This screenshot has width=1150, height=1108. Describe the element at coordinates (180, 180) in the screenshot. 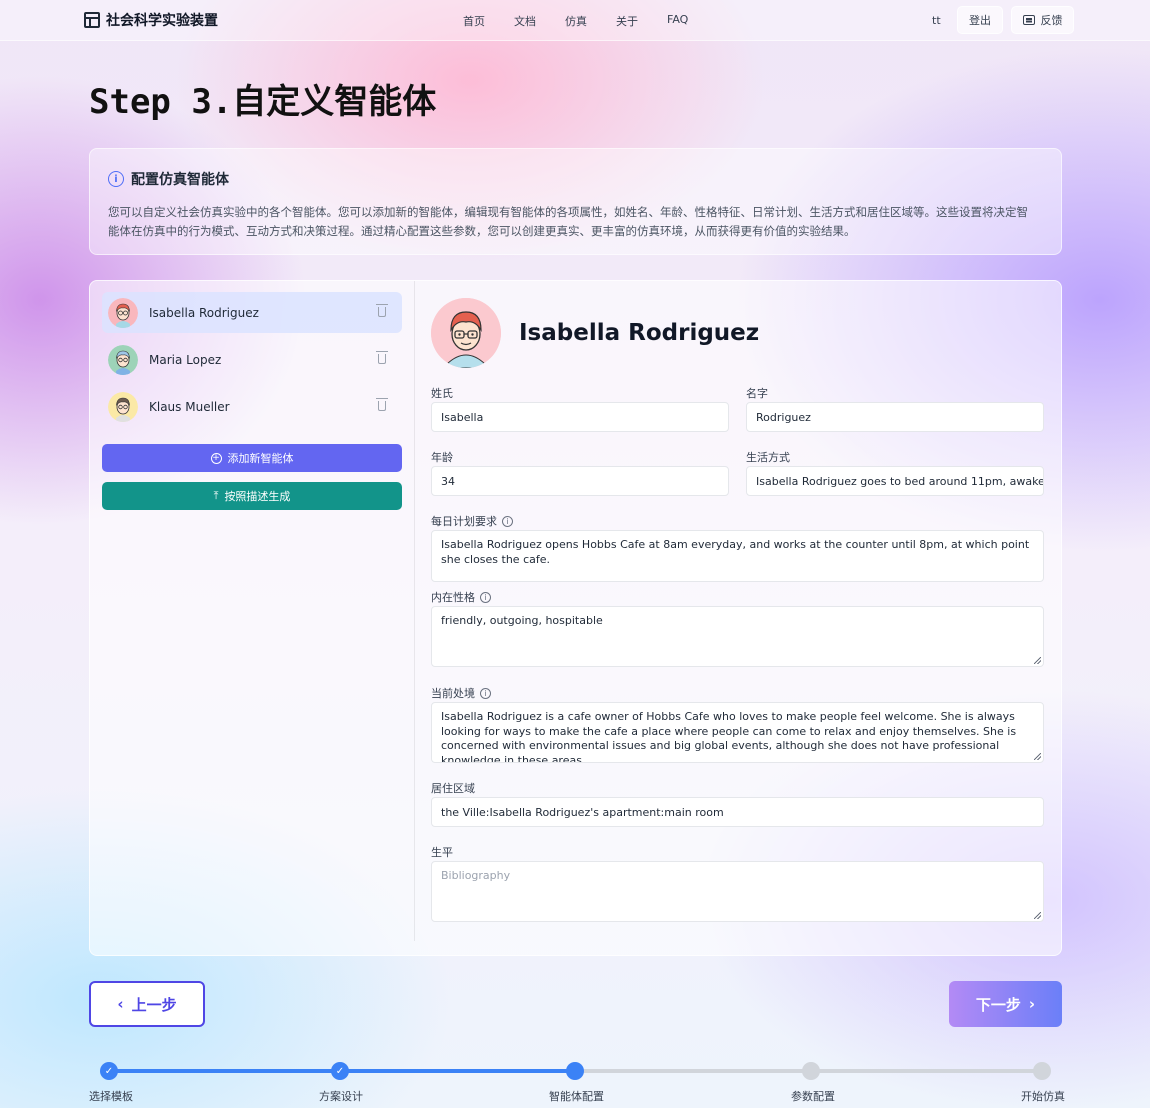

I see `info-title: 配置仿真智能体` at that location.